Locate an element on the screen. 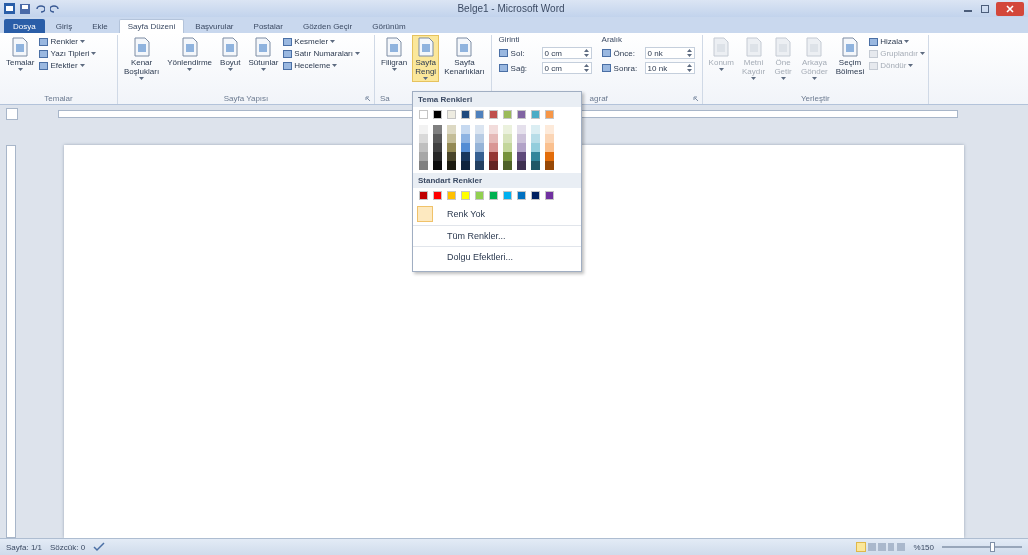  menu-item: Renk Yok is located at coordinates (497, 214).